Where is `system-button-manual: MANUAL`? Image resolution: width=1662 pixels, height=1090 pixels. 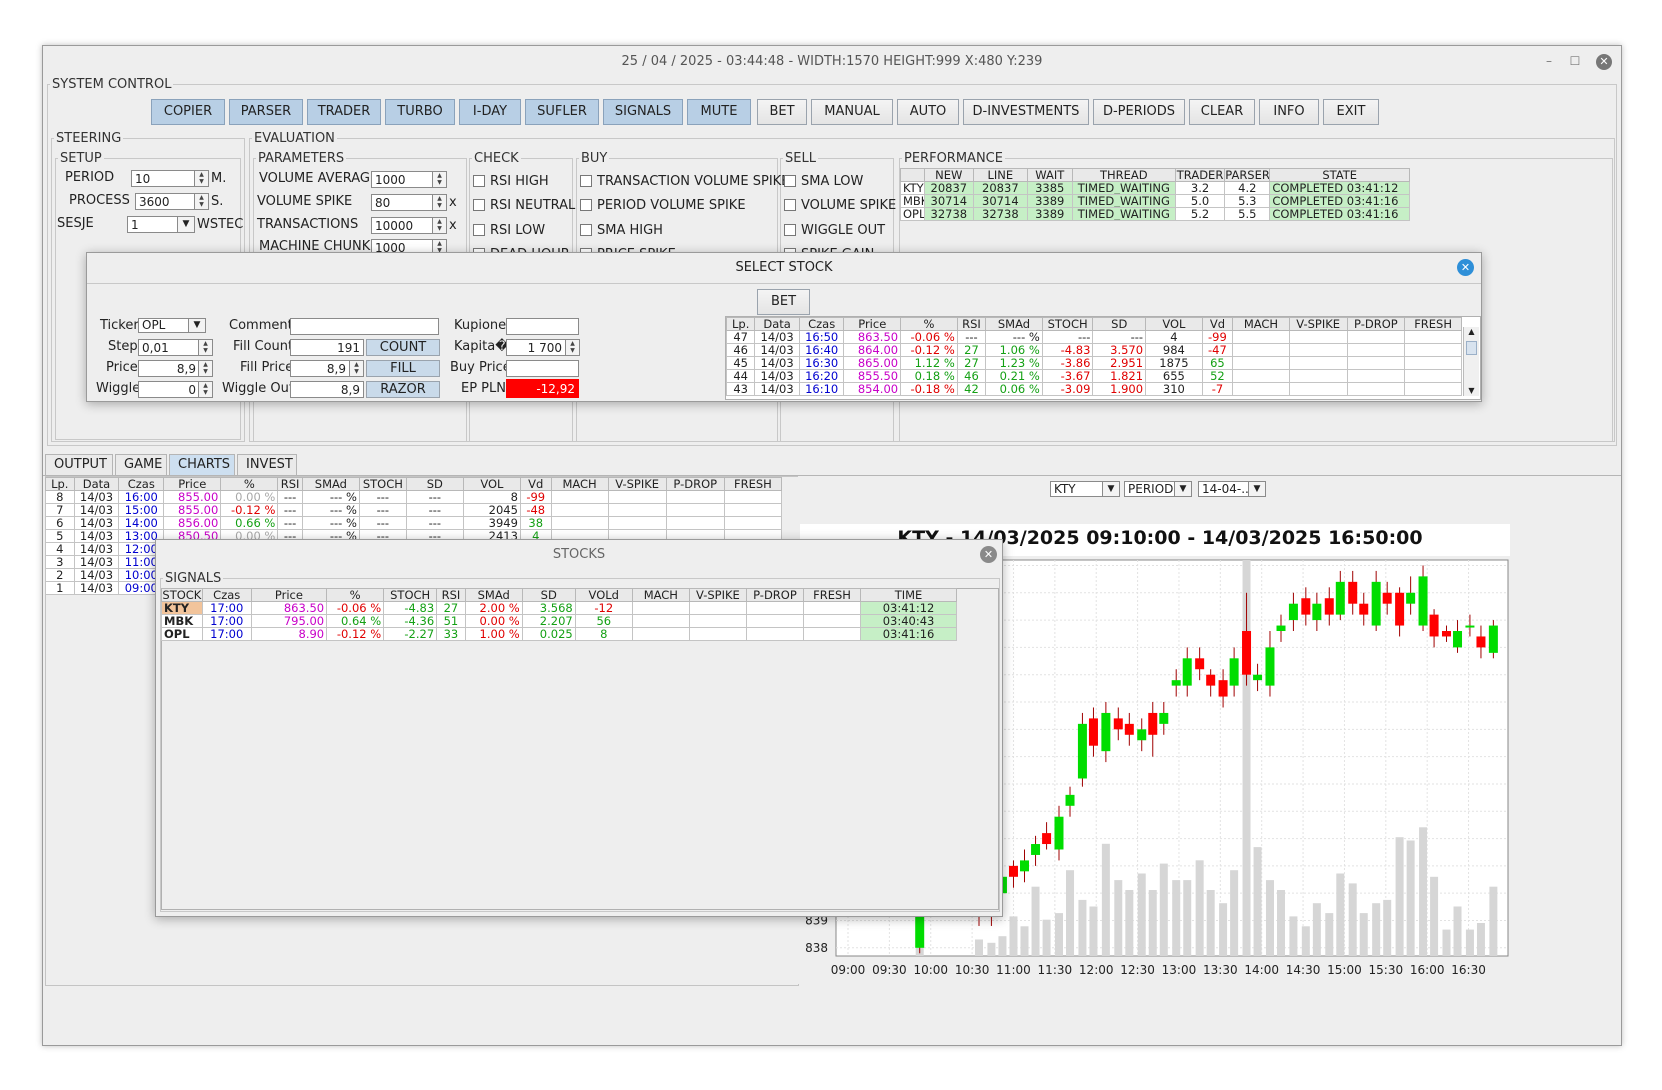 system-button-manual: MANUAL is located at coordinates (852, 112).